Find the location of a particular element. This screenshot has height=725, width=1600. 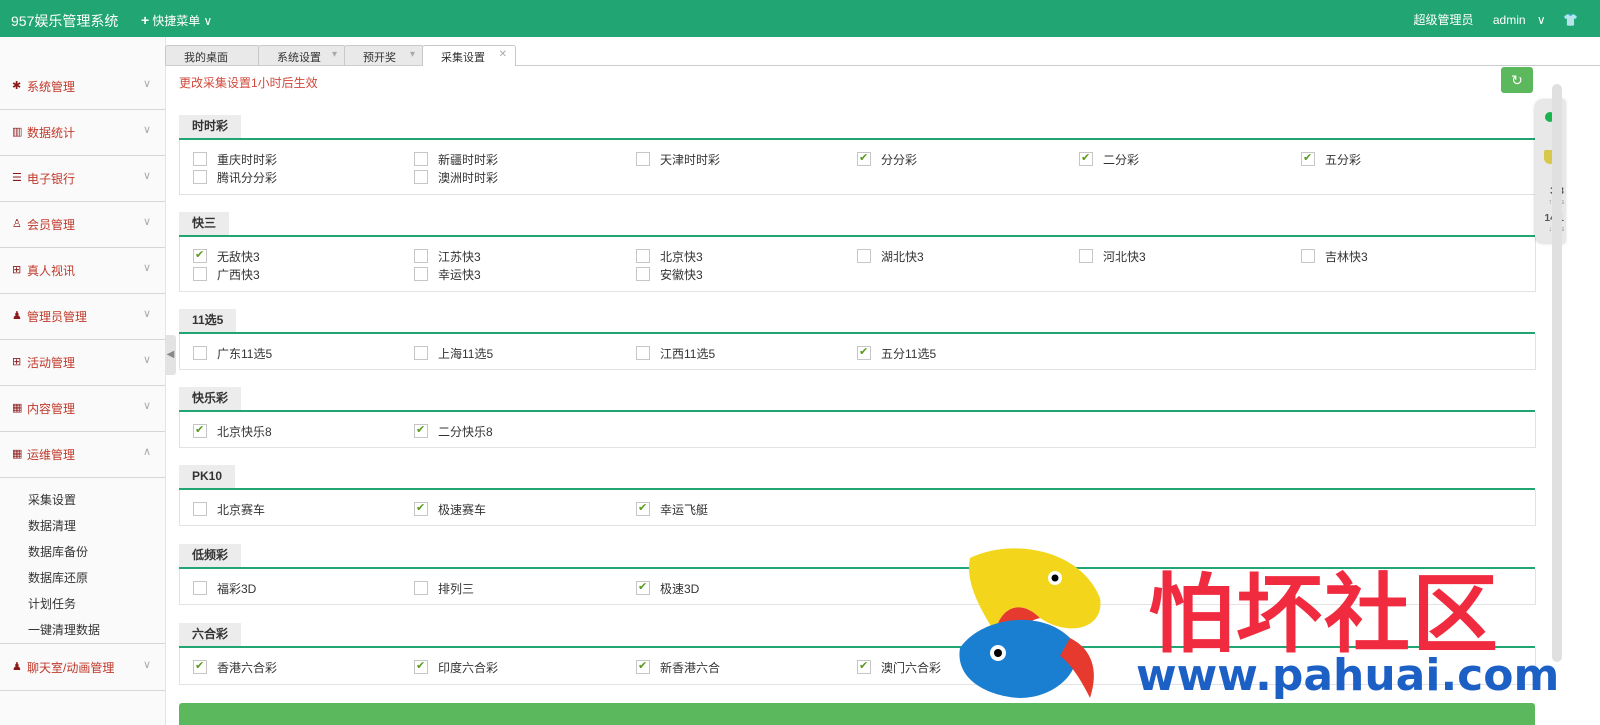

document-icon: ▦ is located at coordinates (17, 408).